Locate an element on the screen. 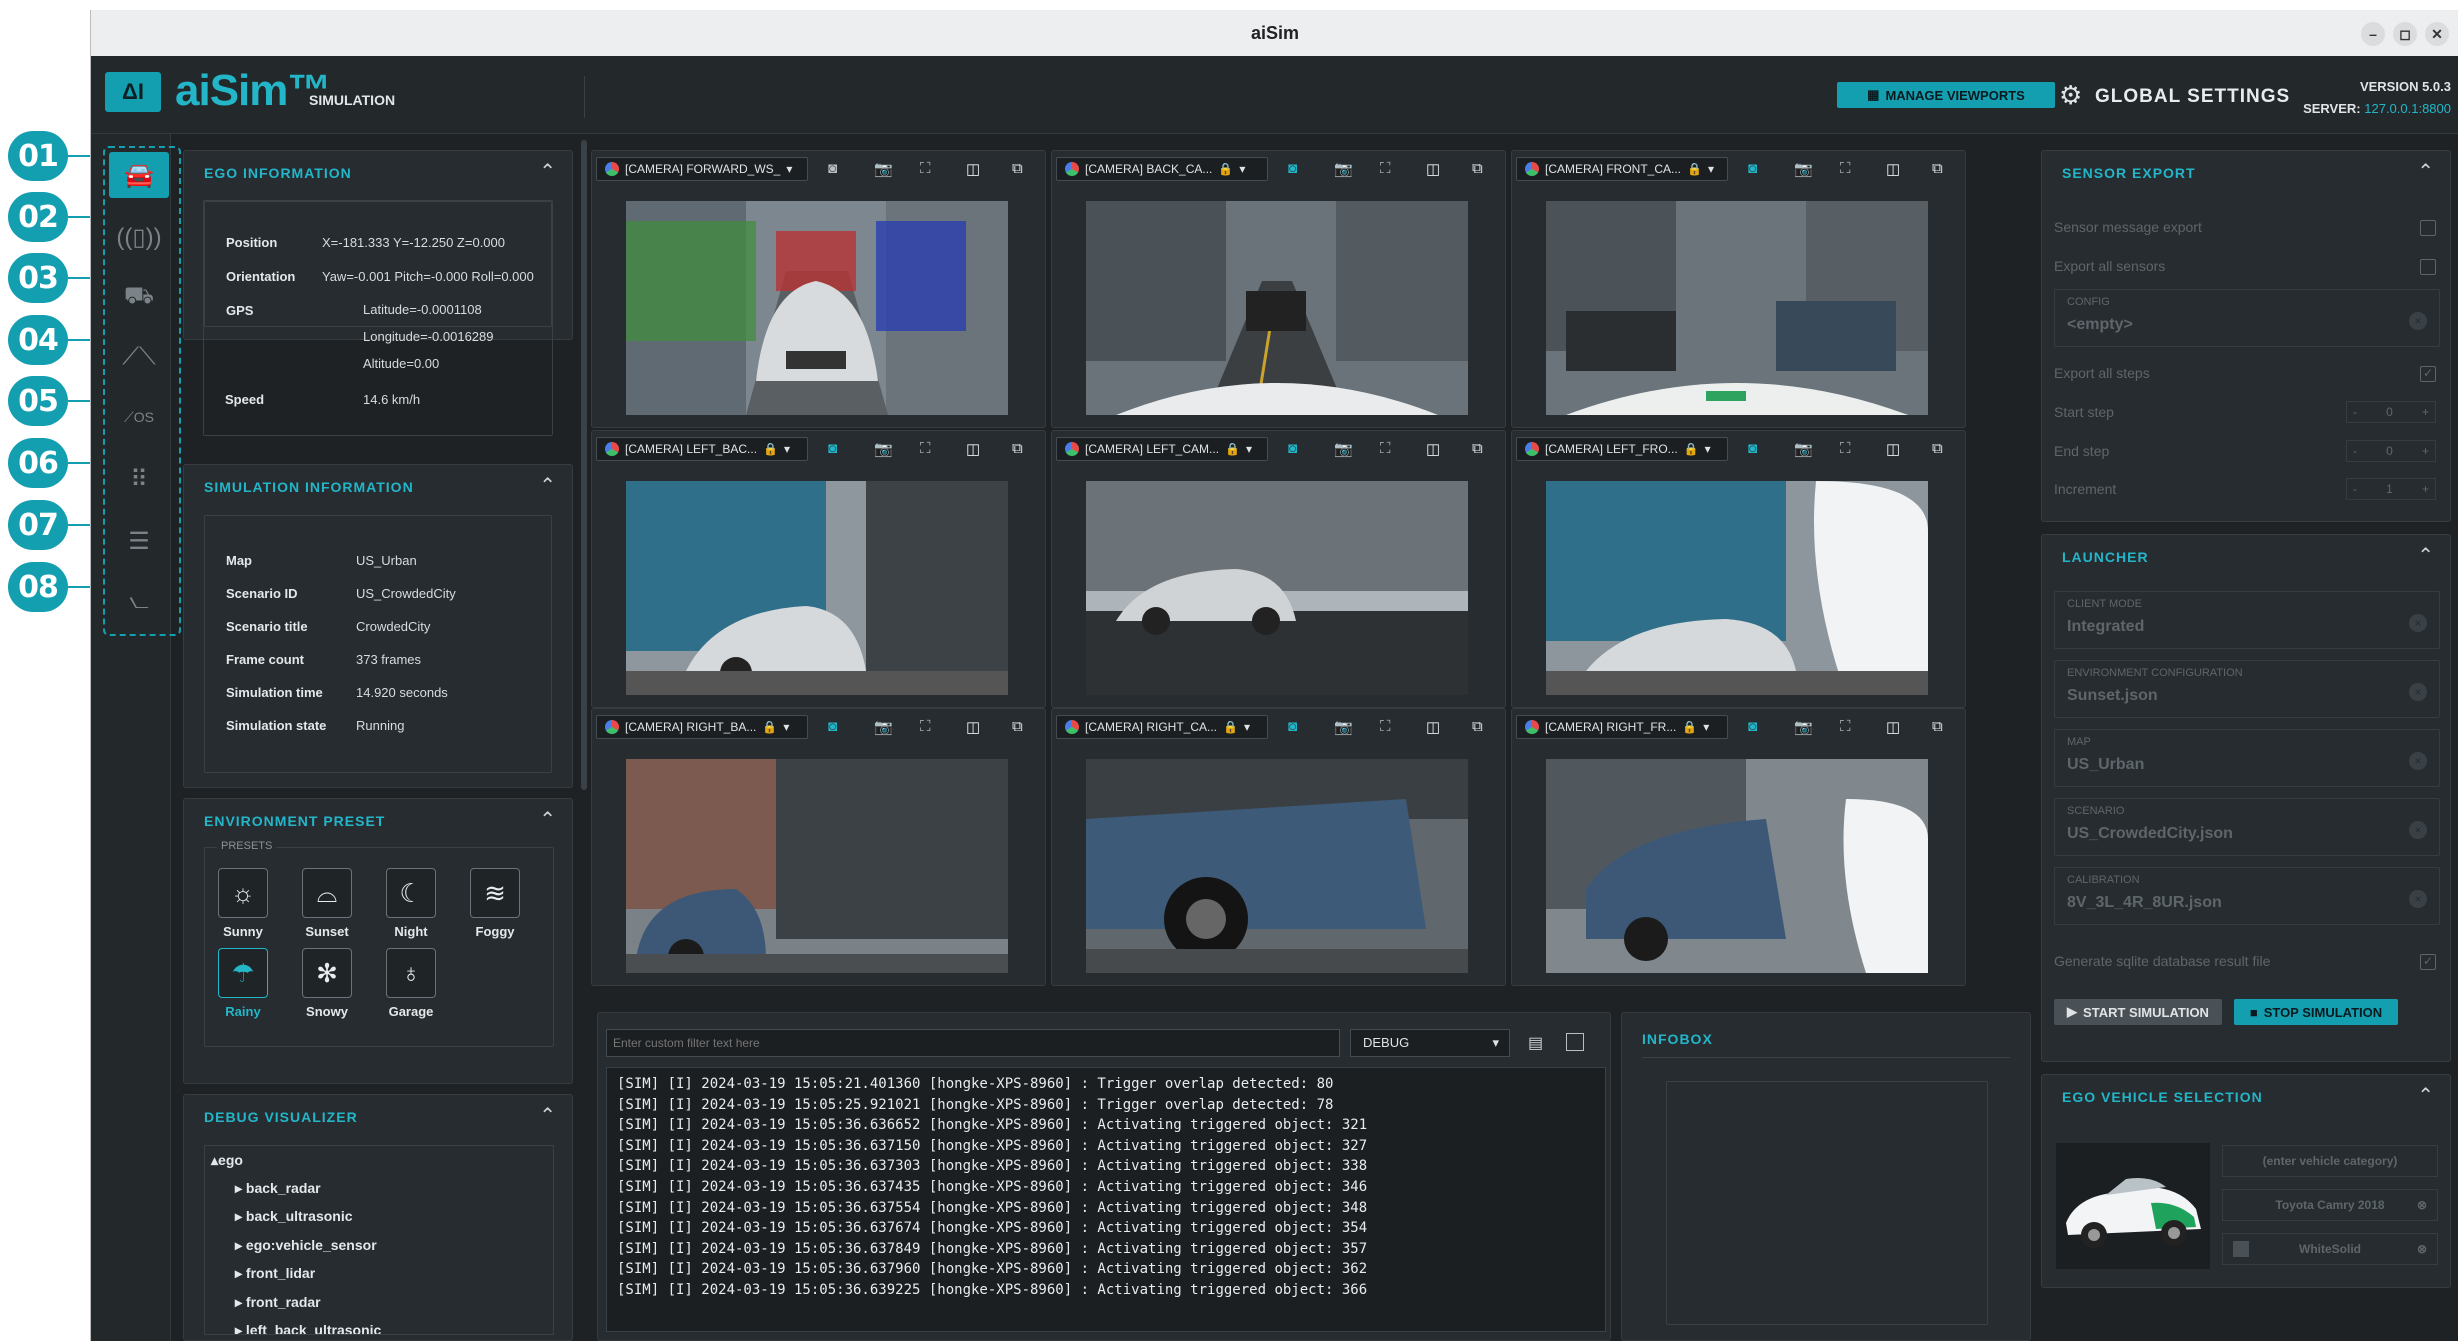 The image size is (2458, 1341). vehicle-setup-icon: ⛟ is located at coordinates (139, 297).